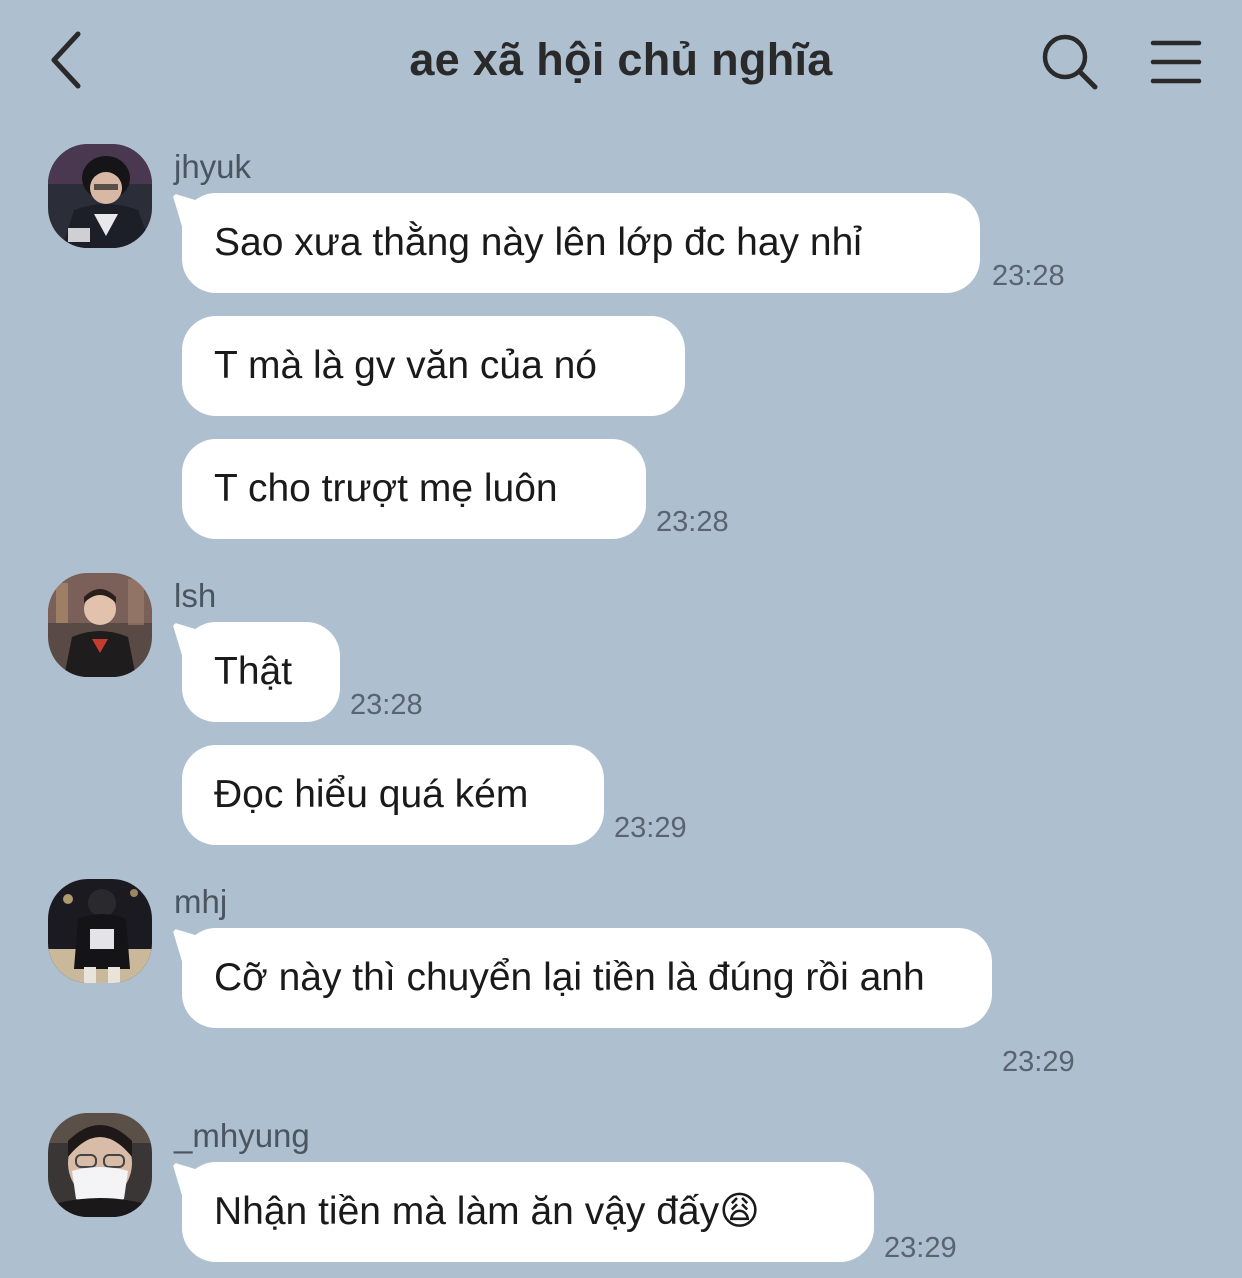 This screenshot has height=1278, width=1242. What do you see at coordinates (433, 366) in the screenshot?
I see `message-bubble: T mà là gv văn của nó` at bounding box center [433, 366].